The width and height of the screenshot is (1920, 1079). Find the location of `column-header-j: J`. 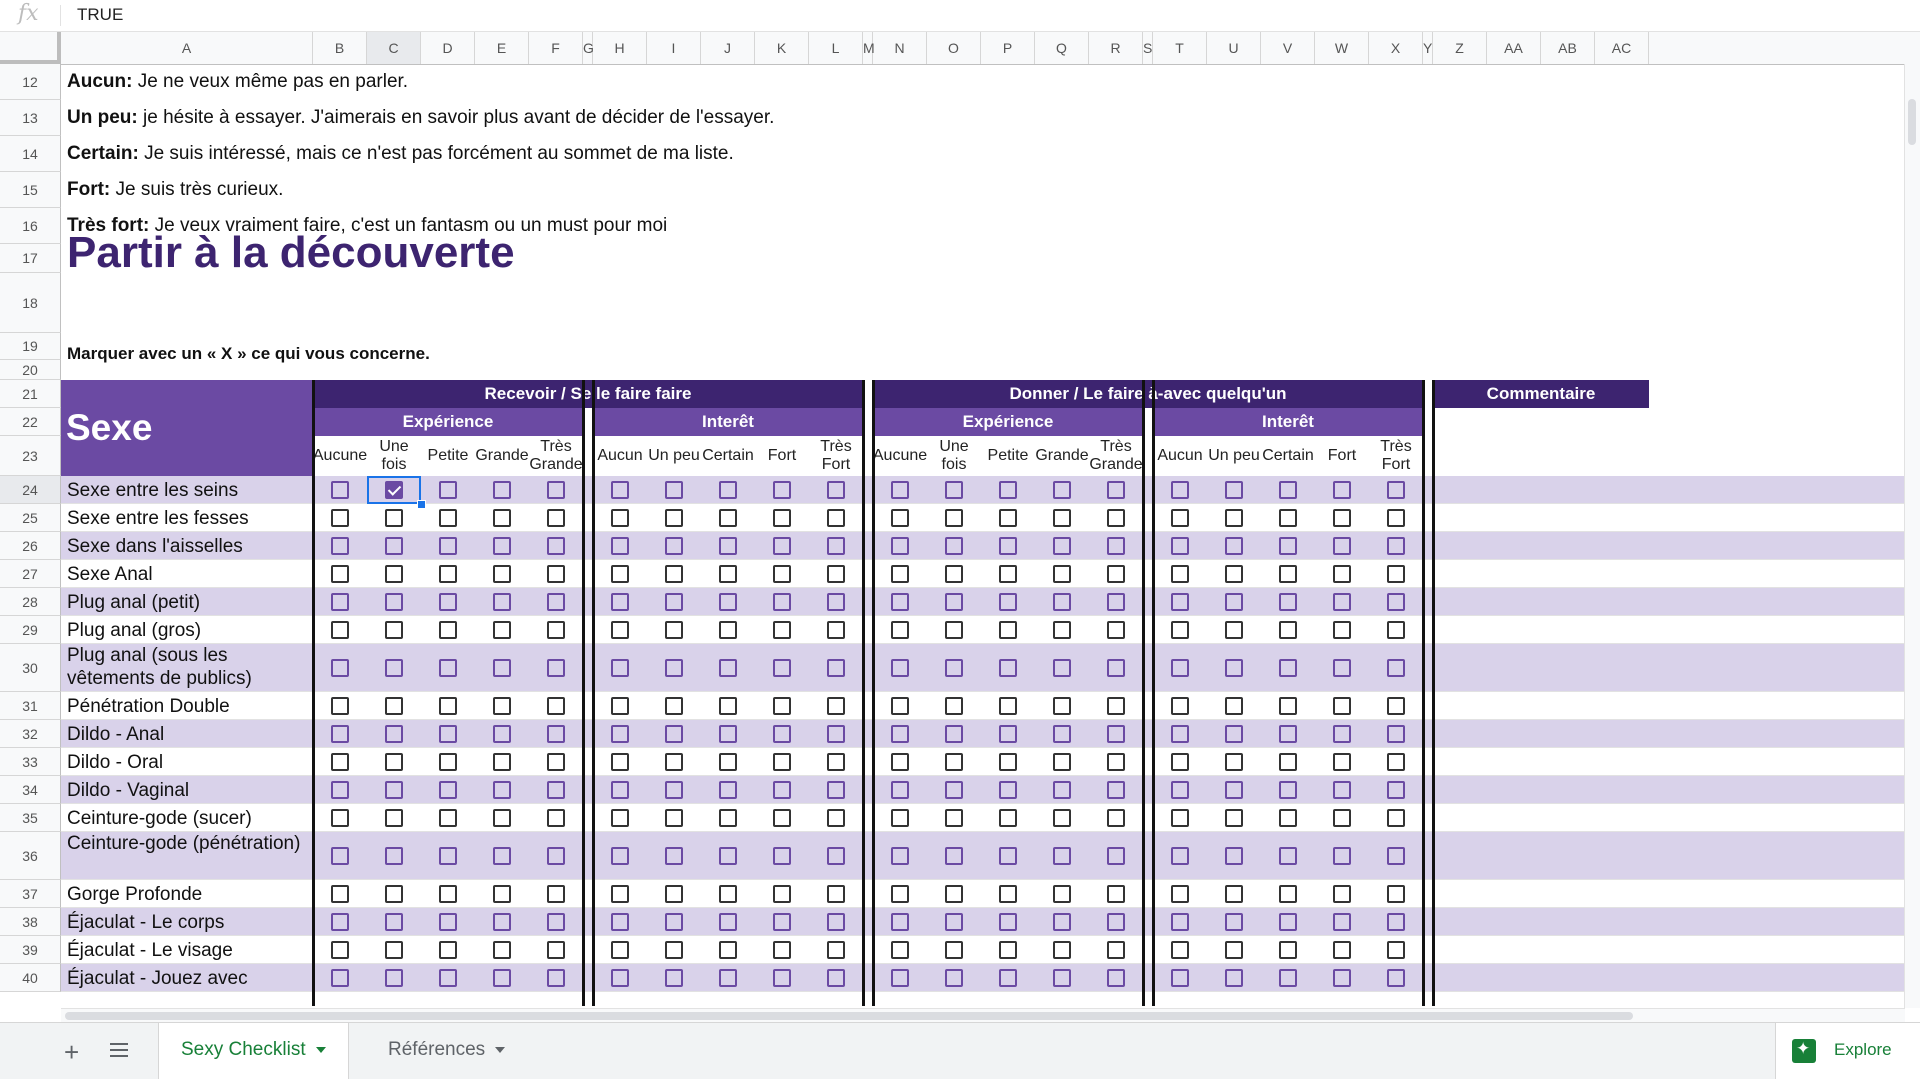

column-header-j: J is located at coordinates (728, 48).